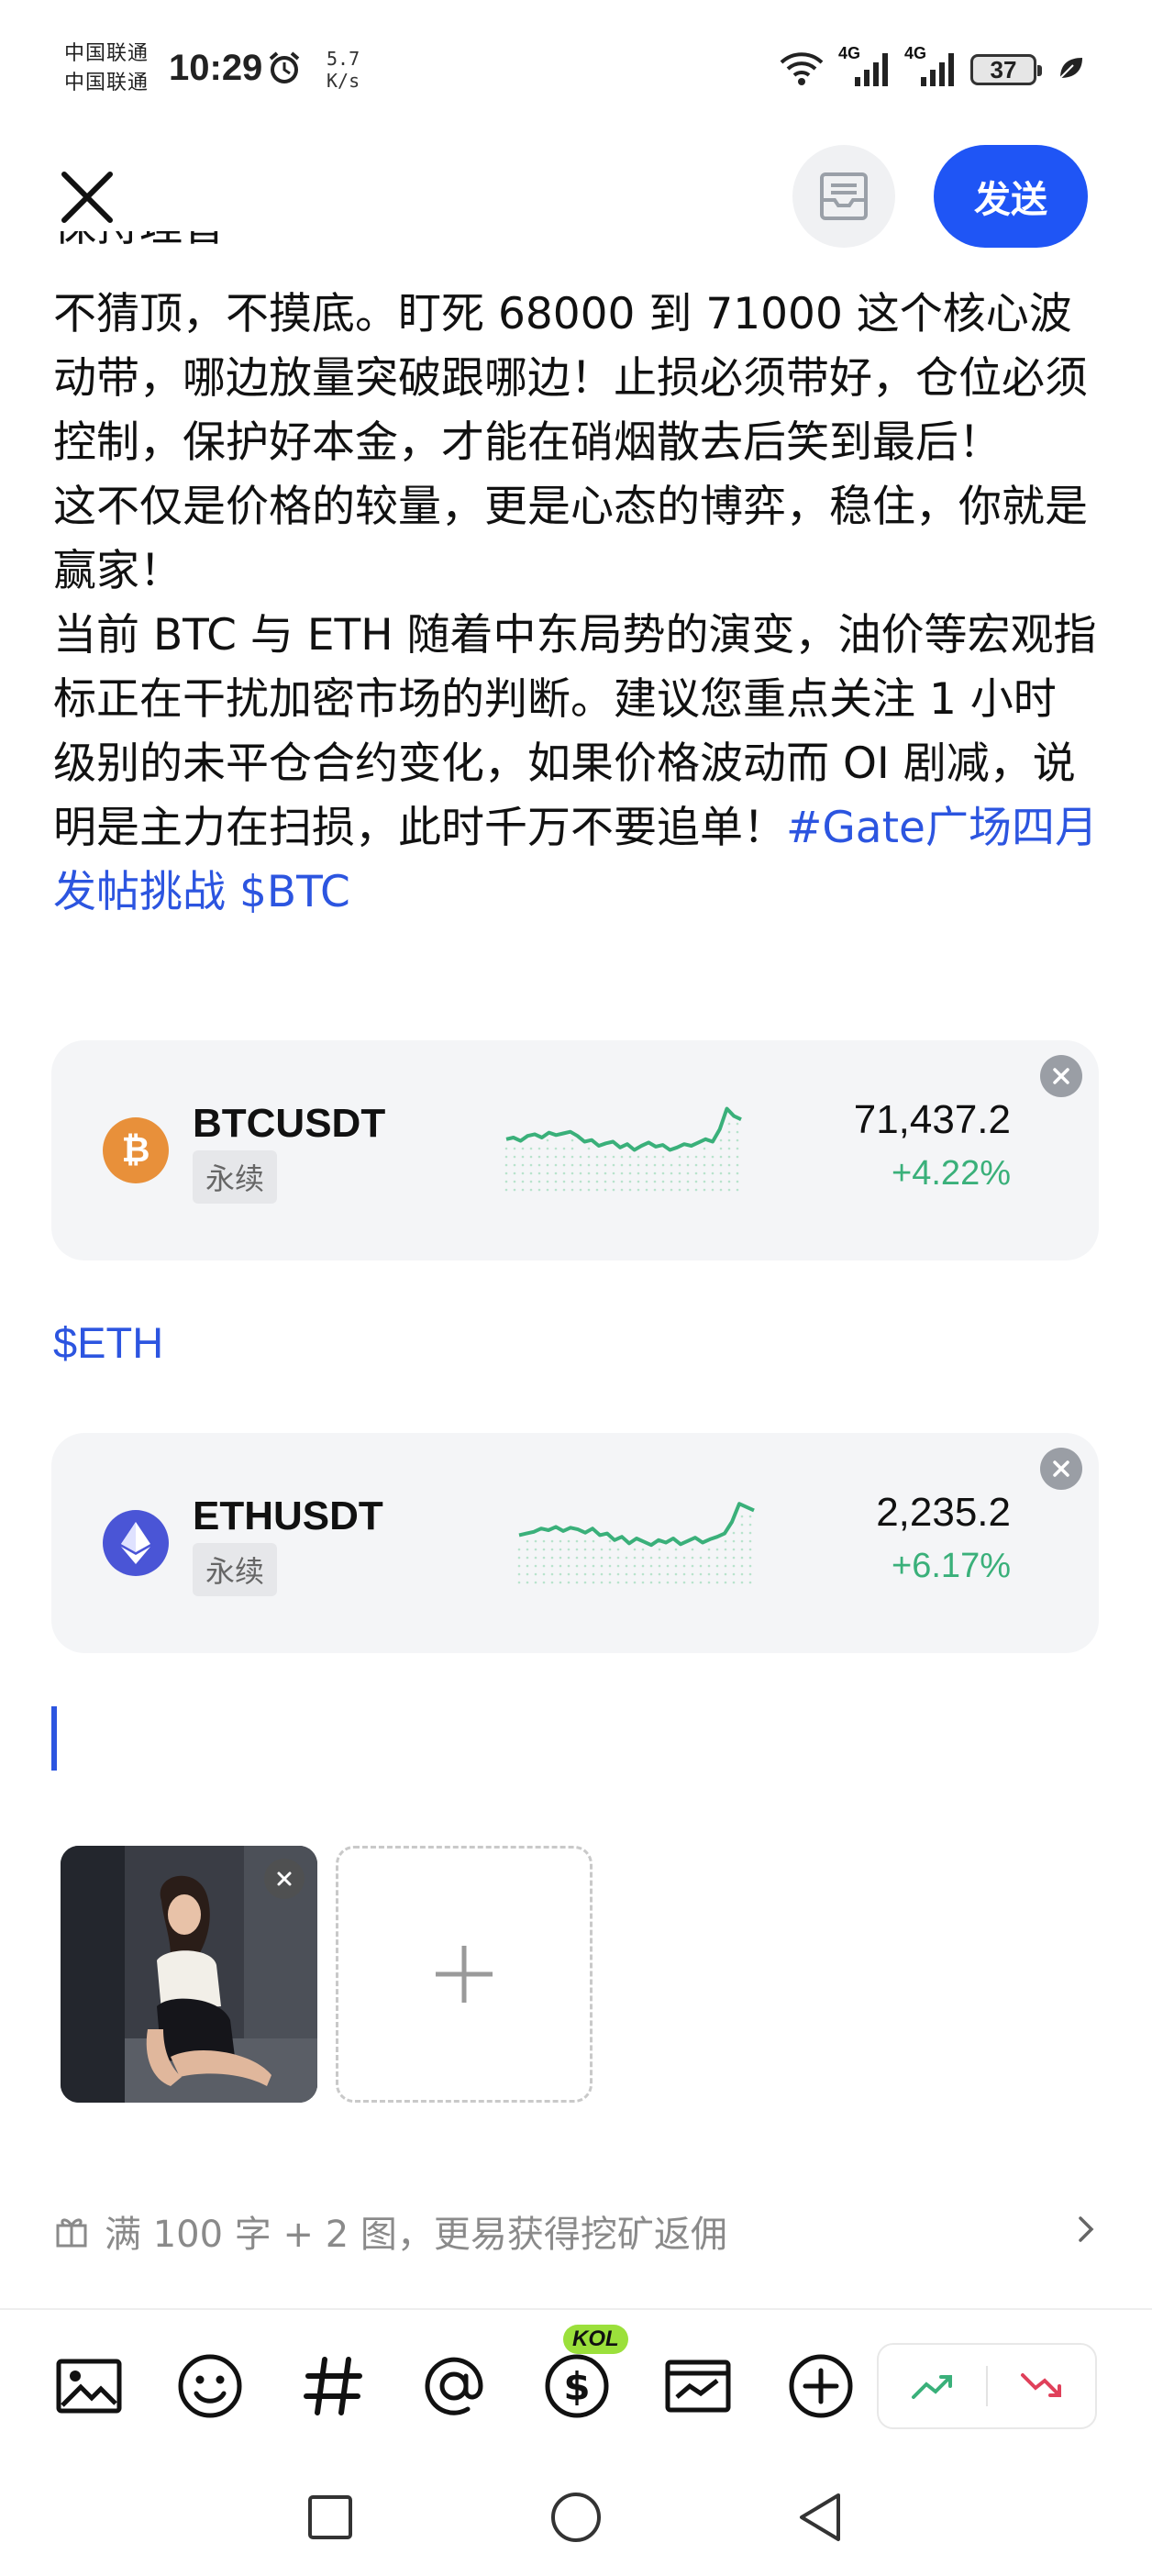 The image size is (1152, 2576). What do you see at coordinates (575, 1543) in the screenshot?
I see `market-card-eth: ETHUSDT 永续 2,235.2 +6.17%` at bounding box center [575, 1543].